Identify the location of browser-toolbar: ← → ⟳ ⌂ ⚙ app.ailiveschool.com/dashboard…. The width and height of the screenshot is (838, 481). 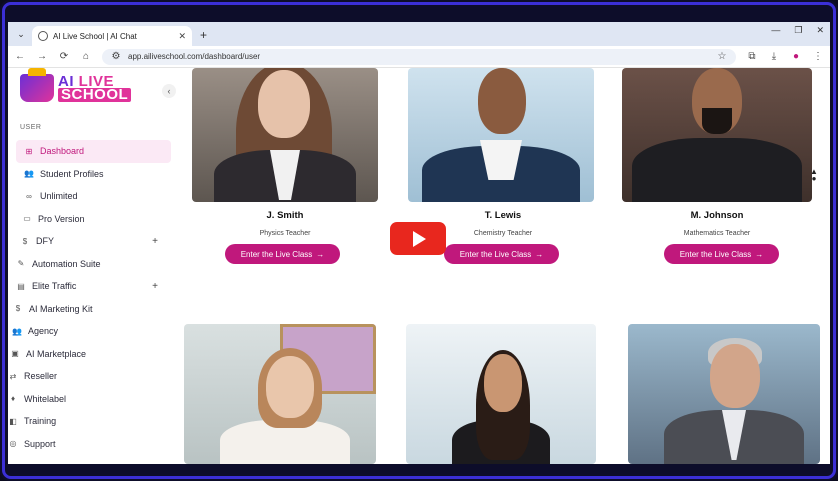
(419, 57).